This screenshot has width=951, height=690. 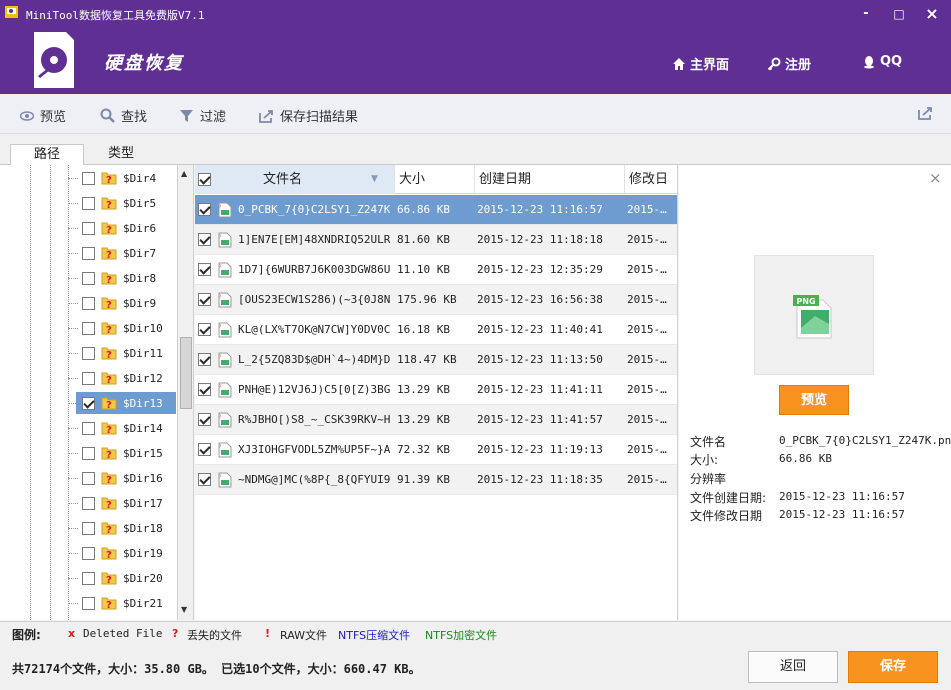 What do you see at coordinates (126, 303) in the screenshot?
I see `tree-item: ? $Dir9` at bounding box center [126, 303].